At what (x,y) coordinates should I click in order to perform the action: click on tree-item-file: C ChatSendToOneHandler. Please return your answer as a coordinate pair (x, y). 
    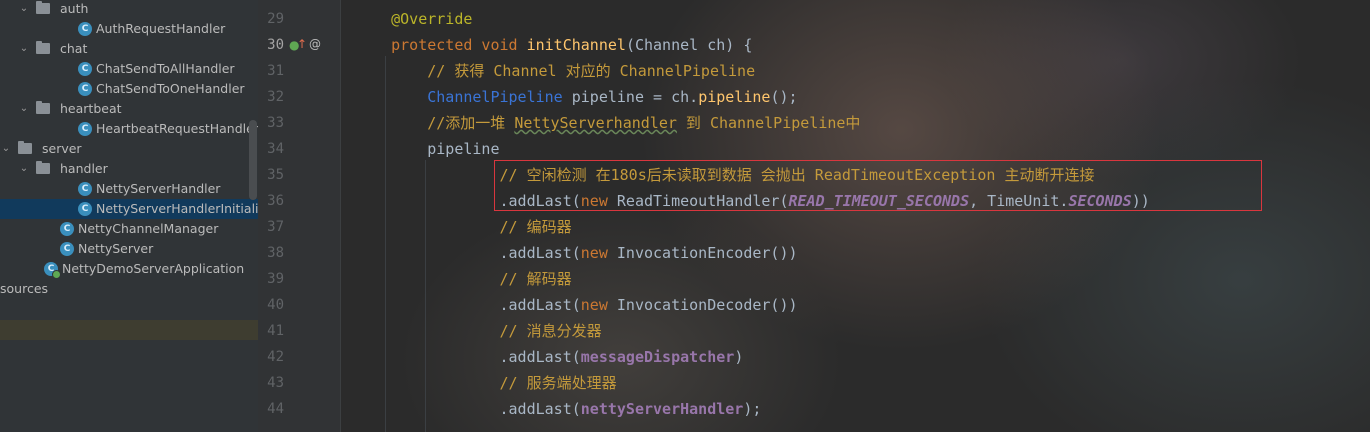
    Looking at the image, I should click on (129, 89).